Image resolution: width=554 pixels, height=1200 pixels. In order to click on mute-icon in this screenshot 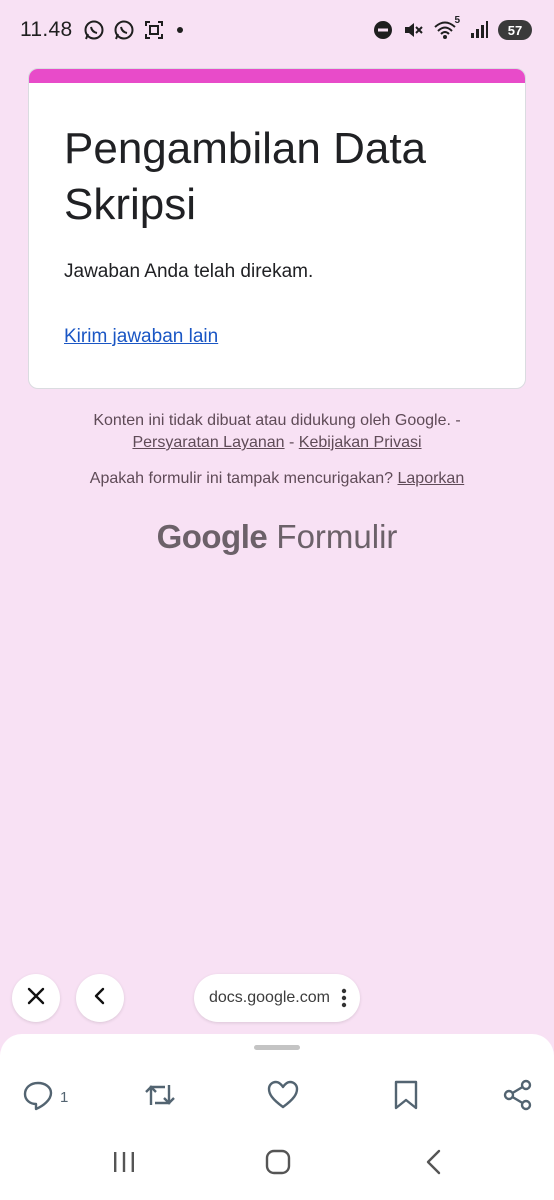, I will do `click(413, 30)`.